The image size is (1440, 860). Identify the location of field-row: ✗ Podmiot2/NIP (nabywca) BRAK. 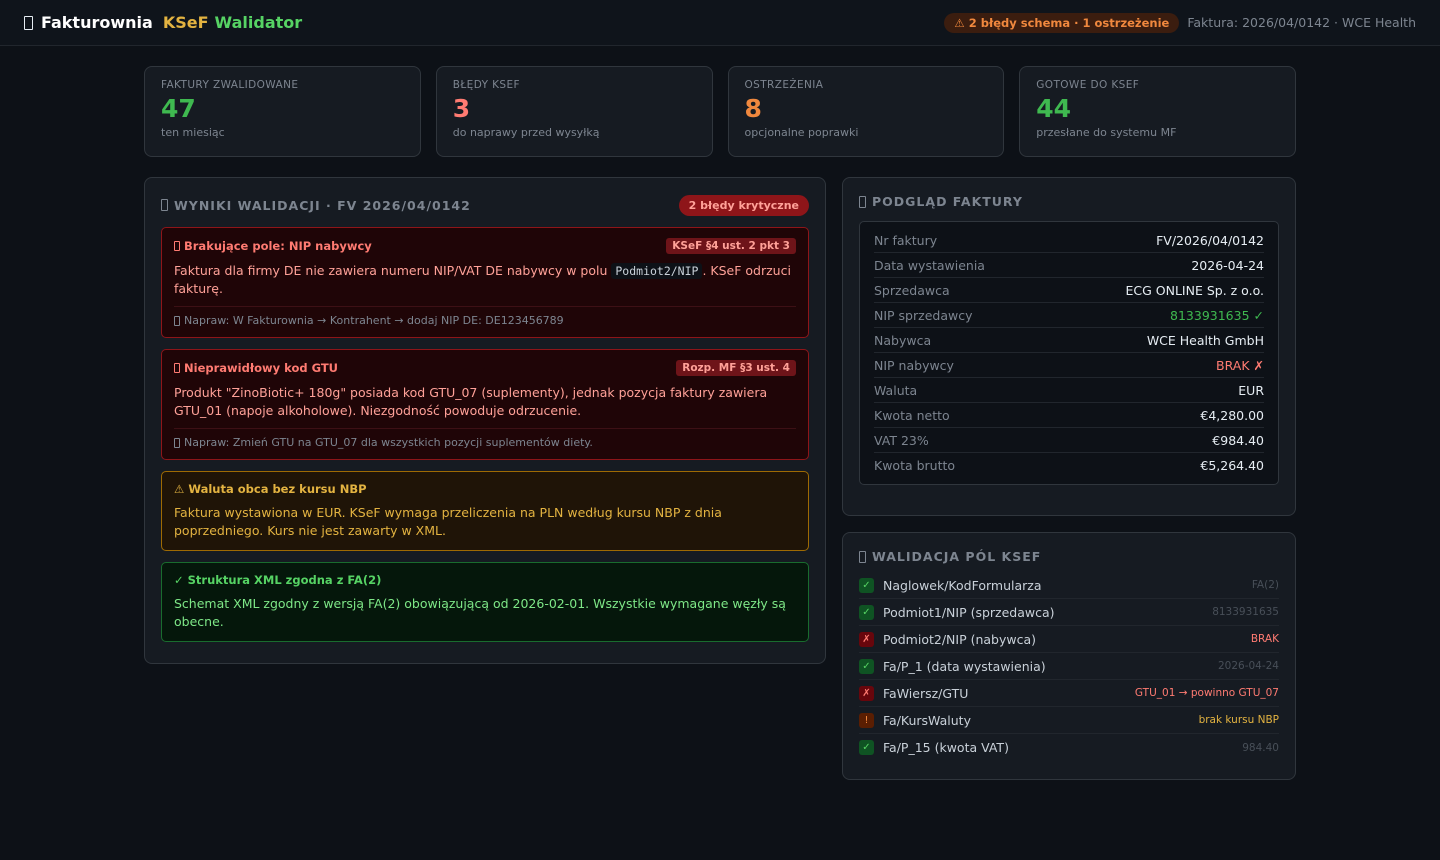
(1069, 639).